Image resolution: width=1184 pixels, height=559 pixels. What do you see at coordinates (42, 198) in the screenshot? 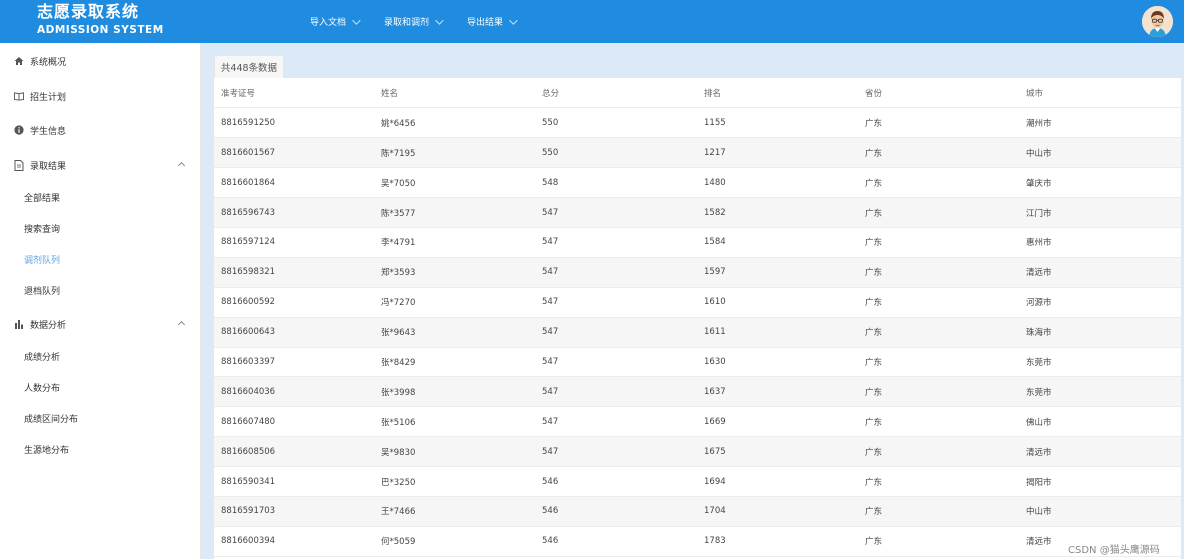
I see `sidebar-subitem-label: 全部结果` at bounding box center [42, 198].